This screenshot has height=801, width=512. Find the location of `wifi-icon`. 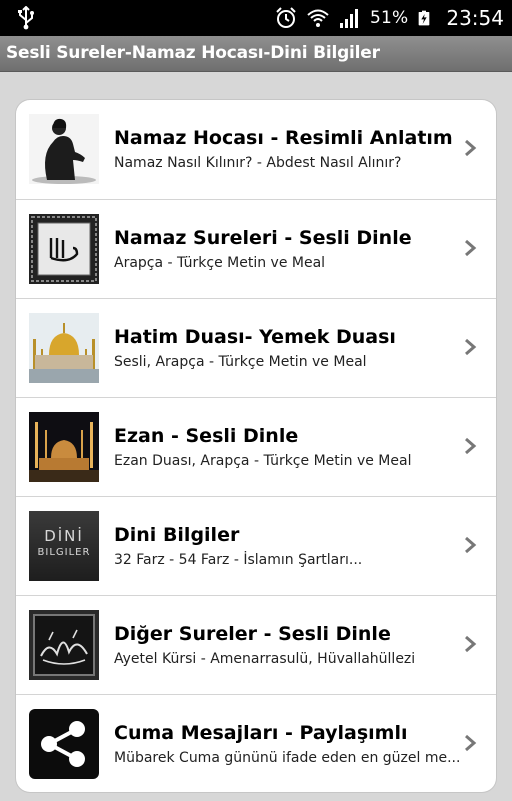

wifi-icon is located at coordinates (318, 18).